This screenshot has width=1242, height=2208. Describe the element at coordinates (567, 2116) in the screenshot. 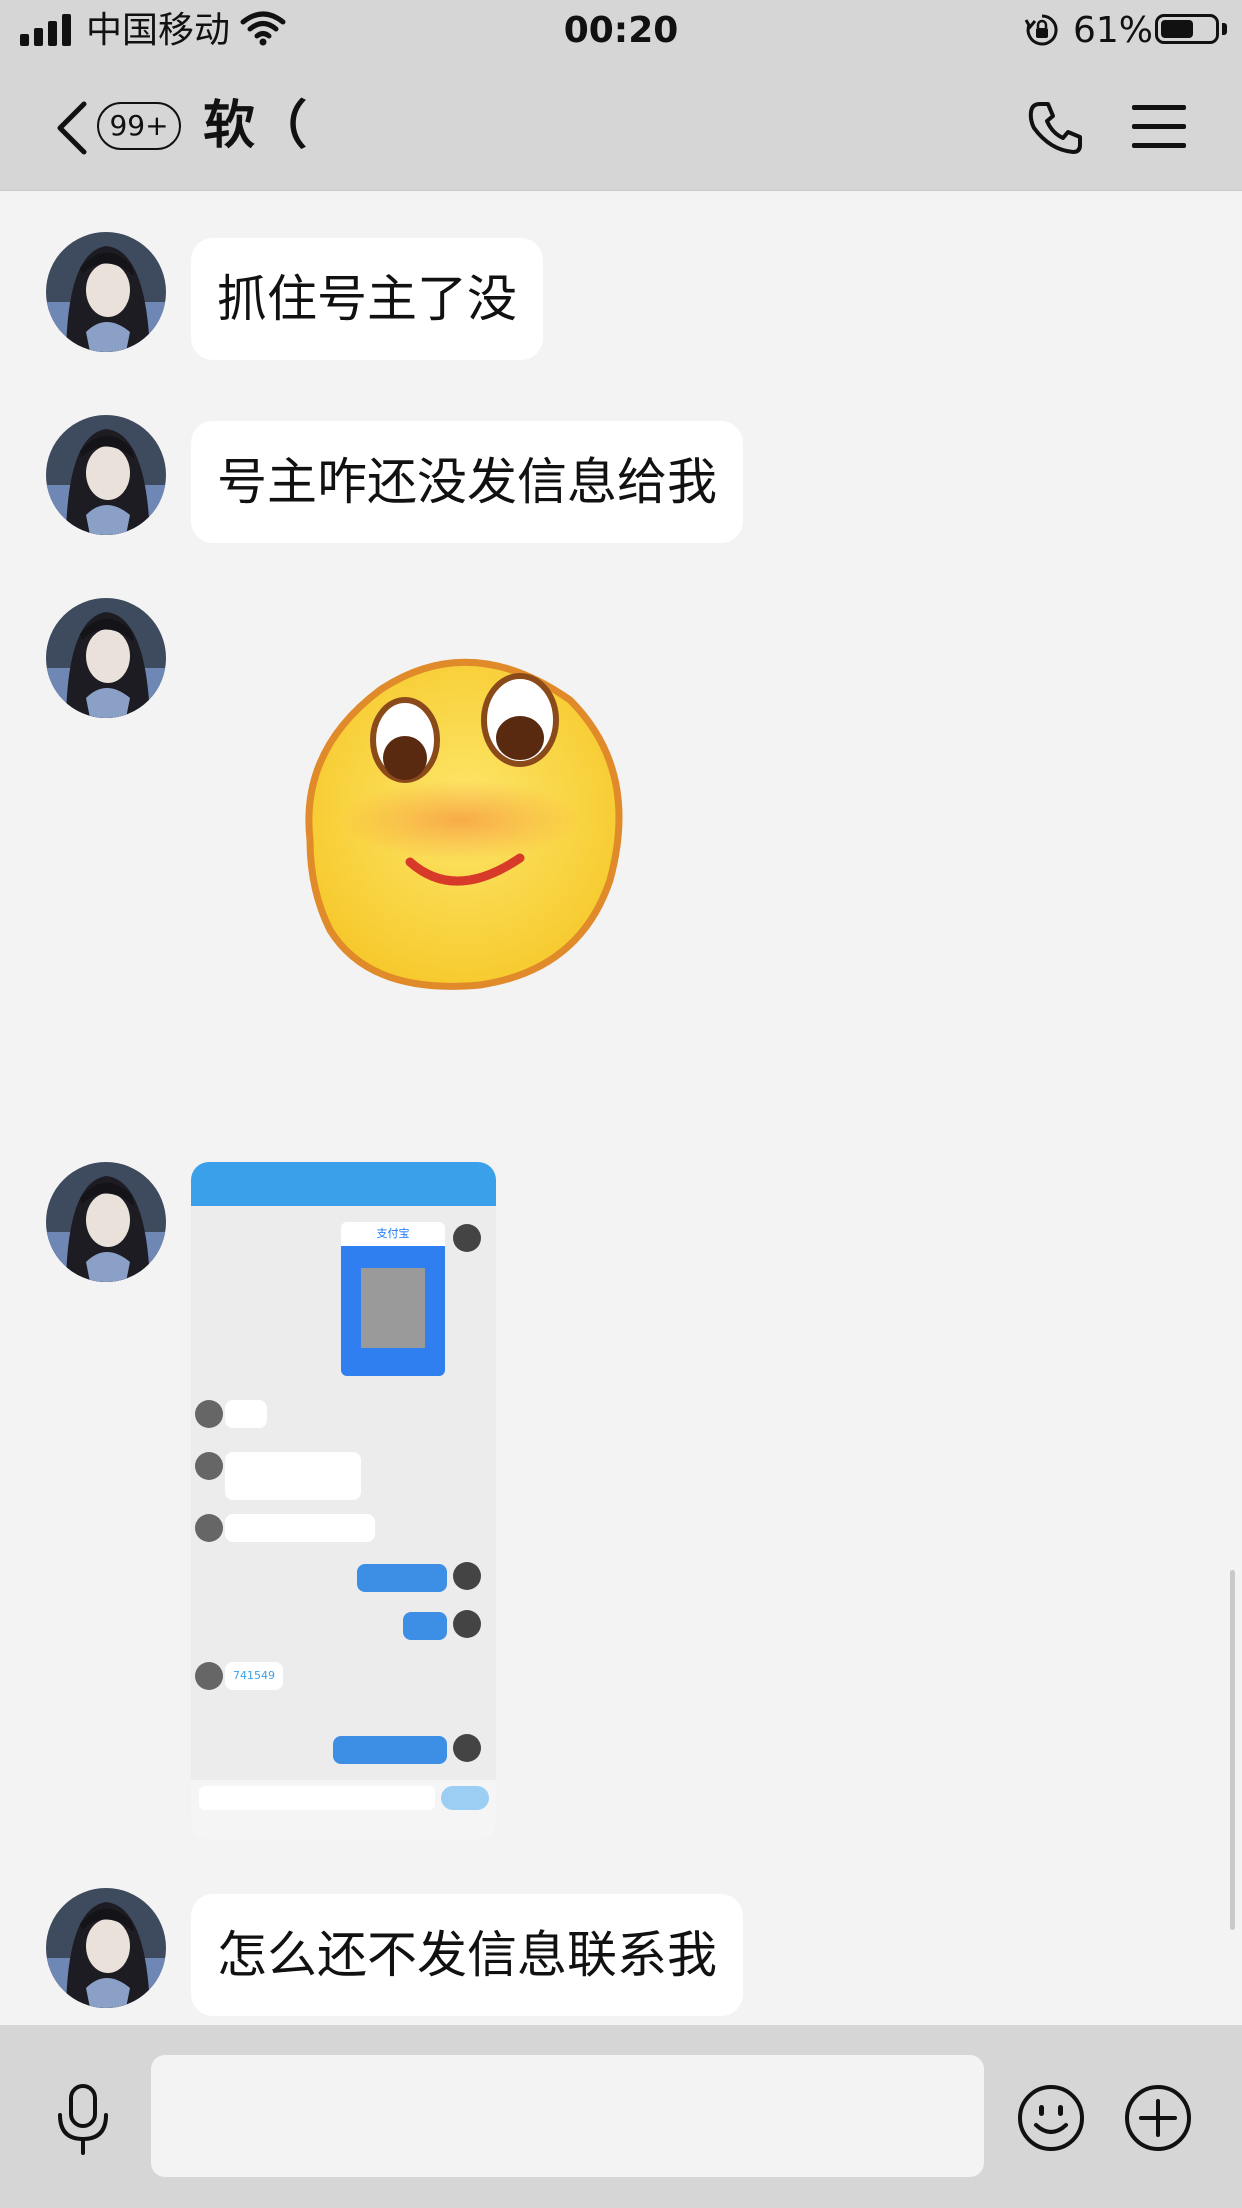

I see `message-text-input` at that location.